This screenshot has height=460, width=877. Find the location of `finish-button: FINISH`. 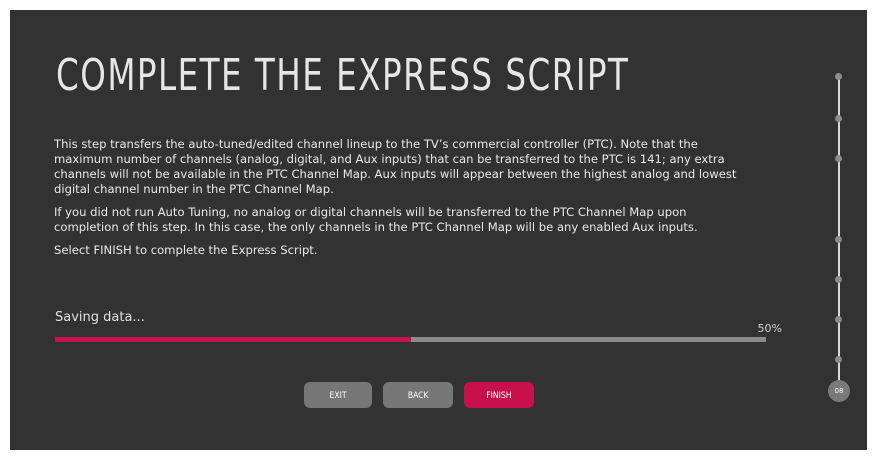

finish-button: FINISH is located at coordinates (499, 395).